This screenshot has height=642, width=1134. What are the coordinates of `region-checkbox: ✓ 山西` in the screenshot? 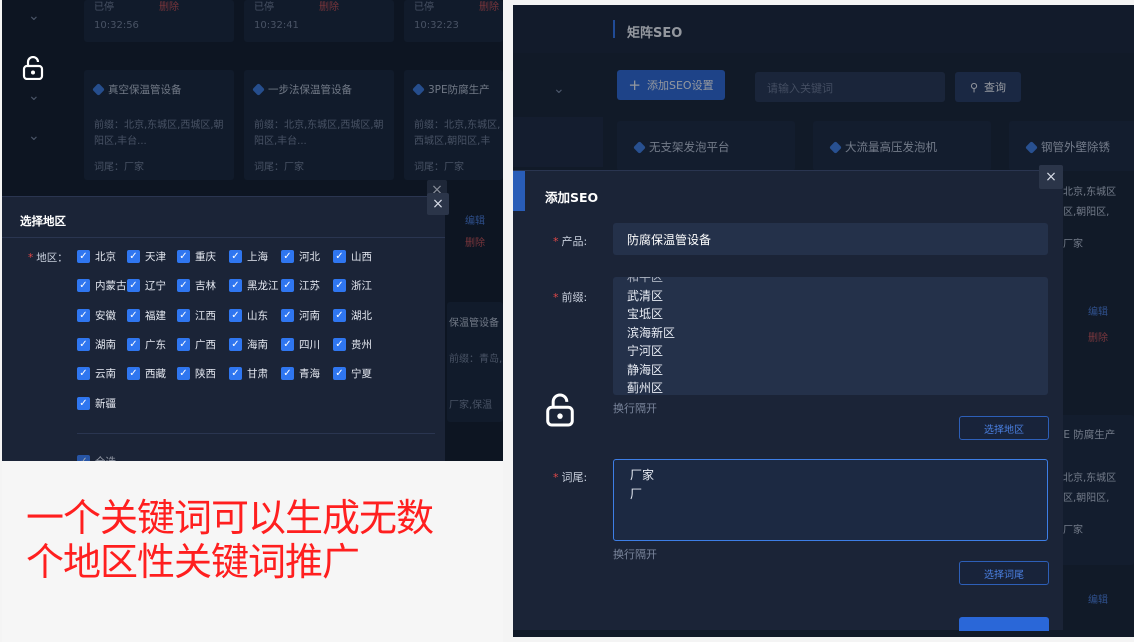 It's located at (352, 256).